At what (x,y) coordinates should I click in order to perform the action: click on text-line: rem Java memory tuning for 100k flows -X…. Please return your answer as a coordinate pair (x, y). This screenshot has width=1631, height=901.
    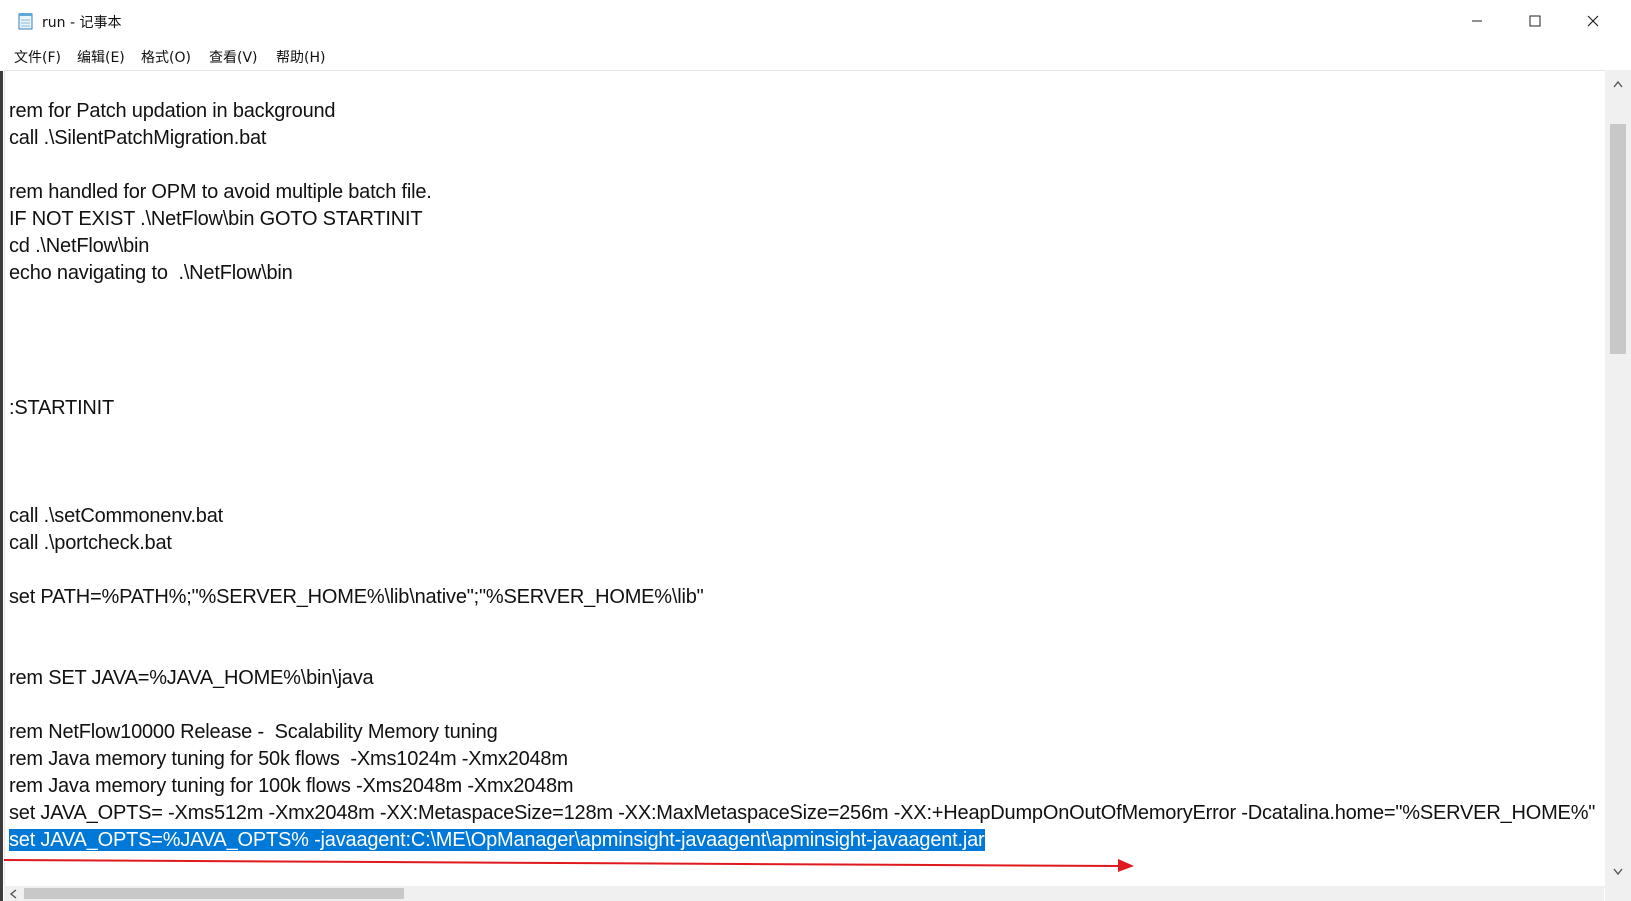
    Looking at the image, I should click on (806, 786).